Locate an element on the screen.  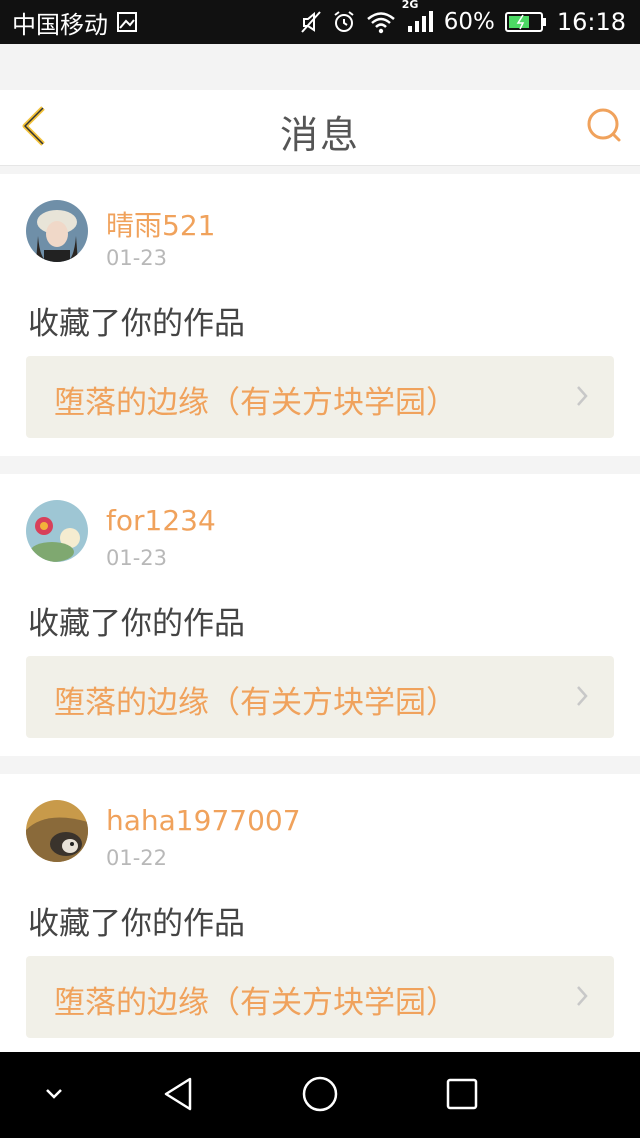
back-triangle-icon is located at coordinates (178, 1096).